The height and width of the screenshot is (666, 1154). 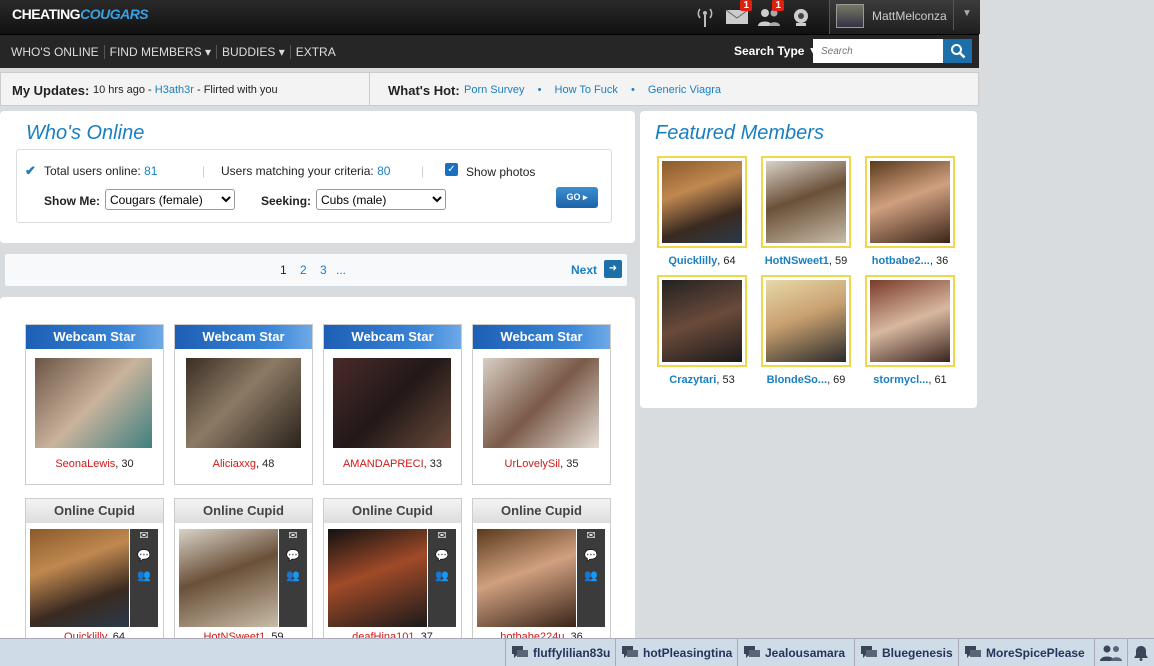 I want to click on featured-name: stormycl..., 61, so click(x=910, y=380).